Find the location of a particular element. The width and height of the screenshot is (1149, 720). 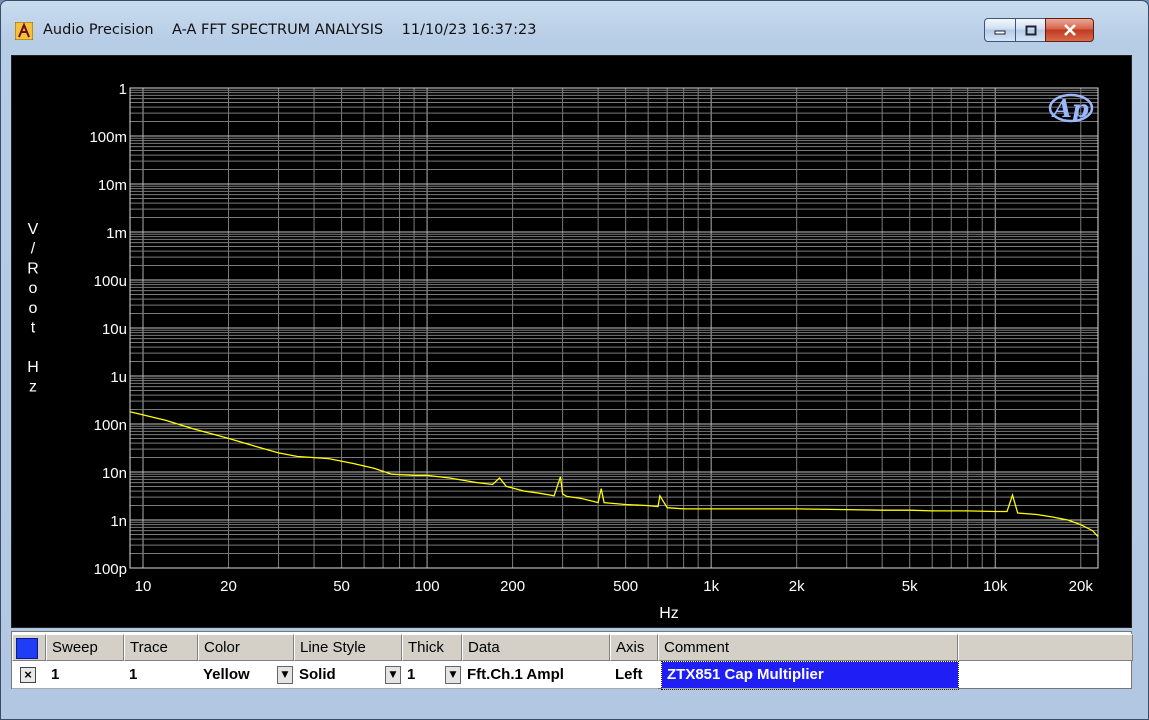

x-tick-label: 20k is located at coordinates (1081, 586).